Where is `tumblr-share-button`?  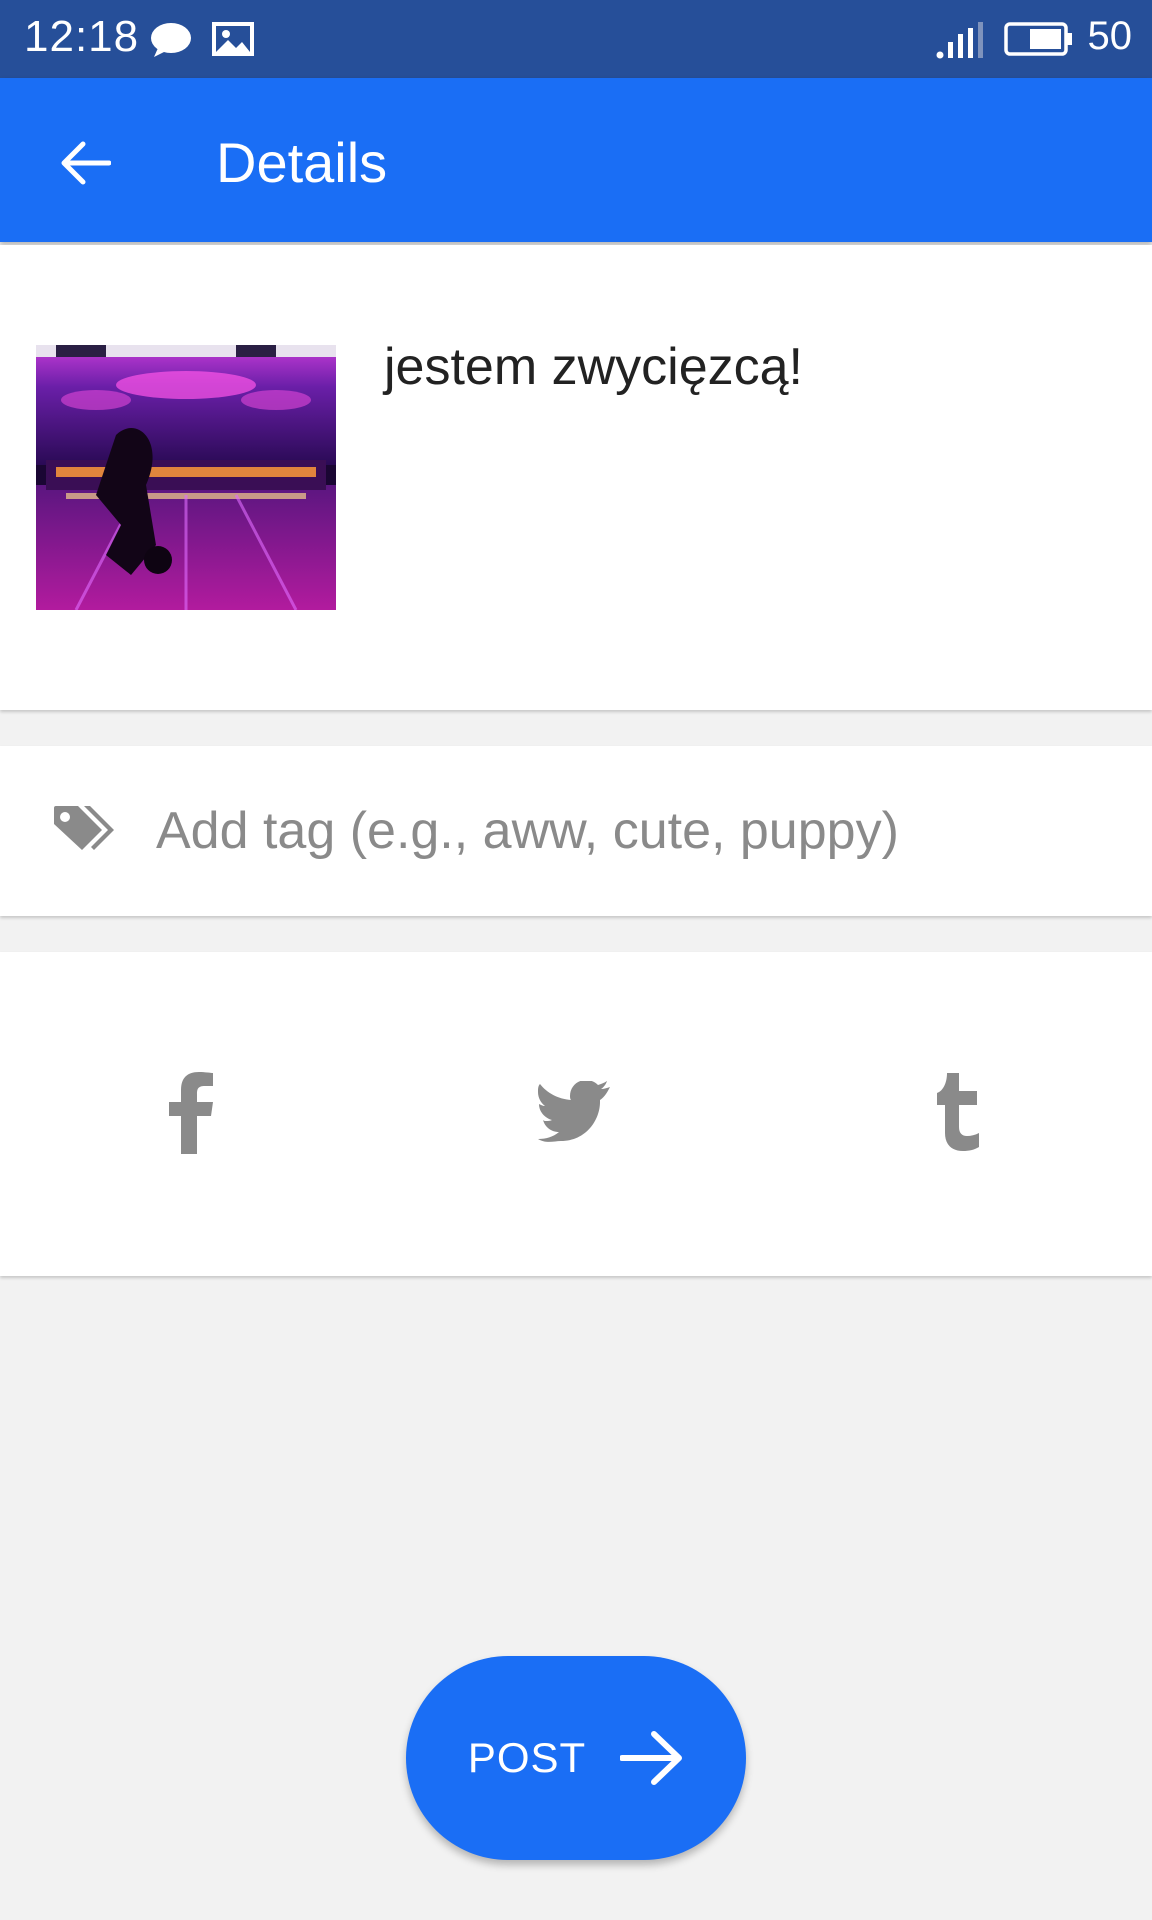 tumblr-share-button is located at coordinates (962, 1112).